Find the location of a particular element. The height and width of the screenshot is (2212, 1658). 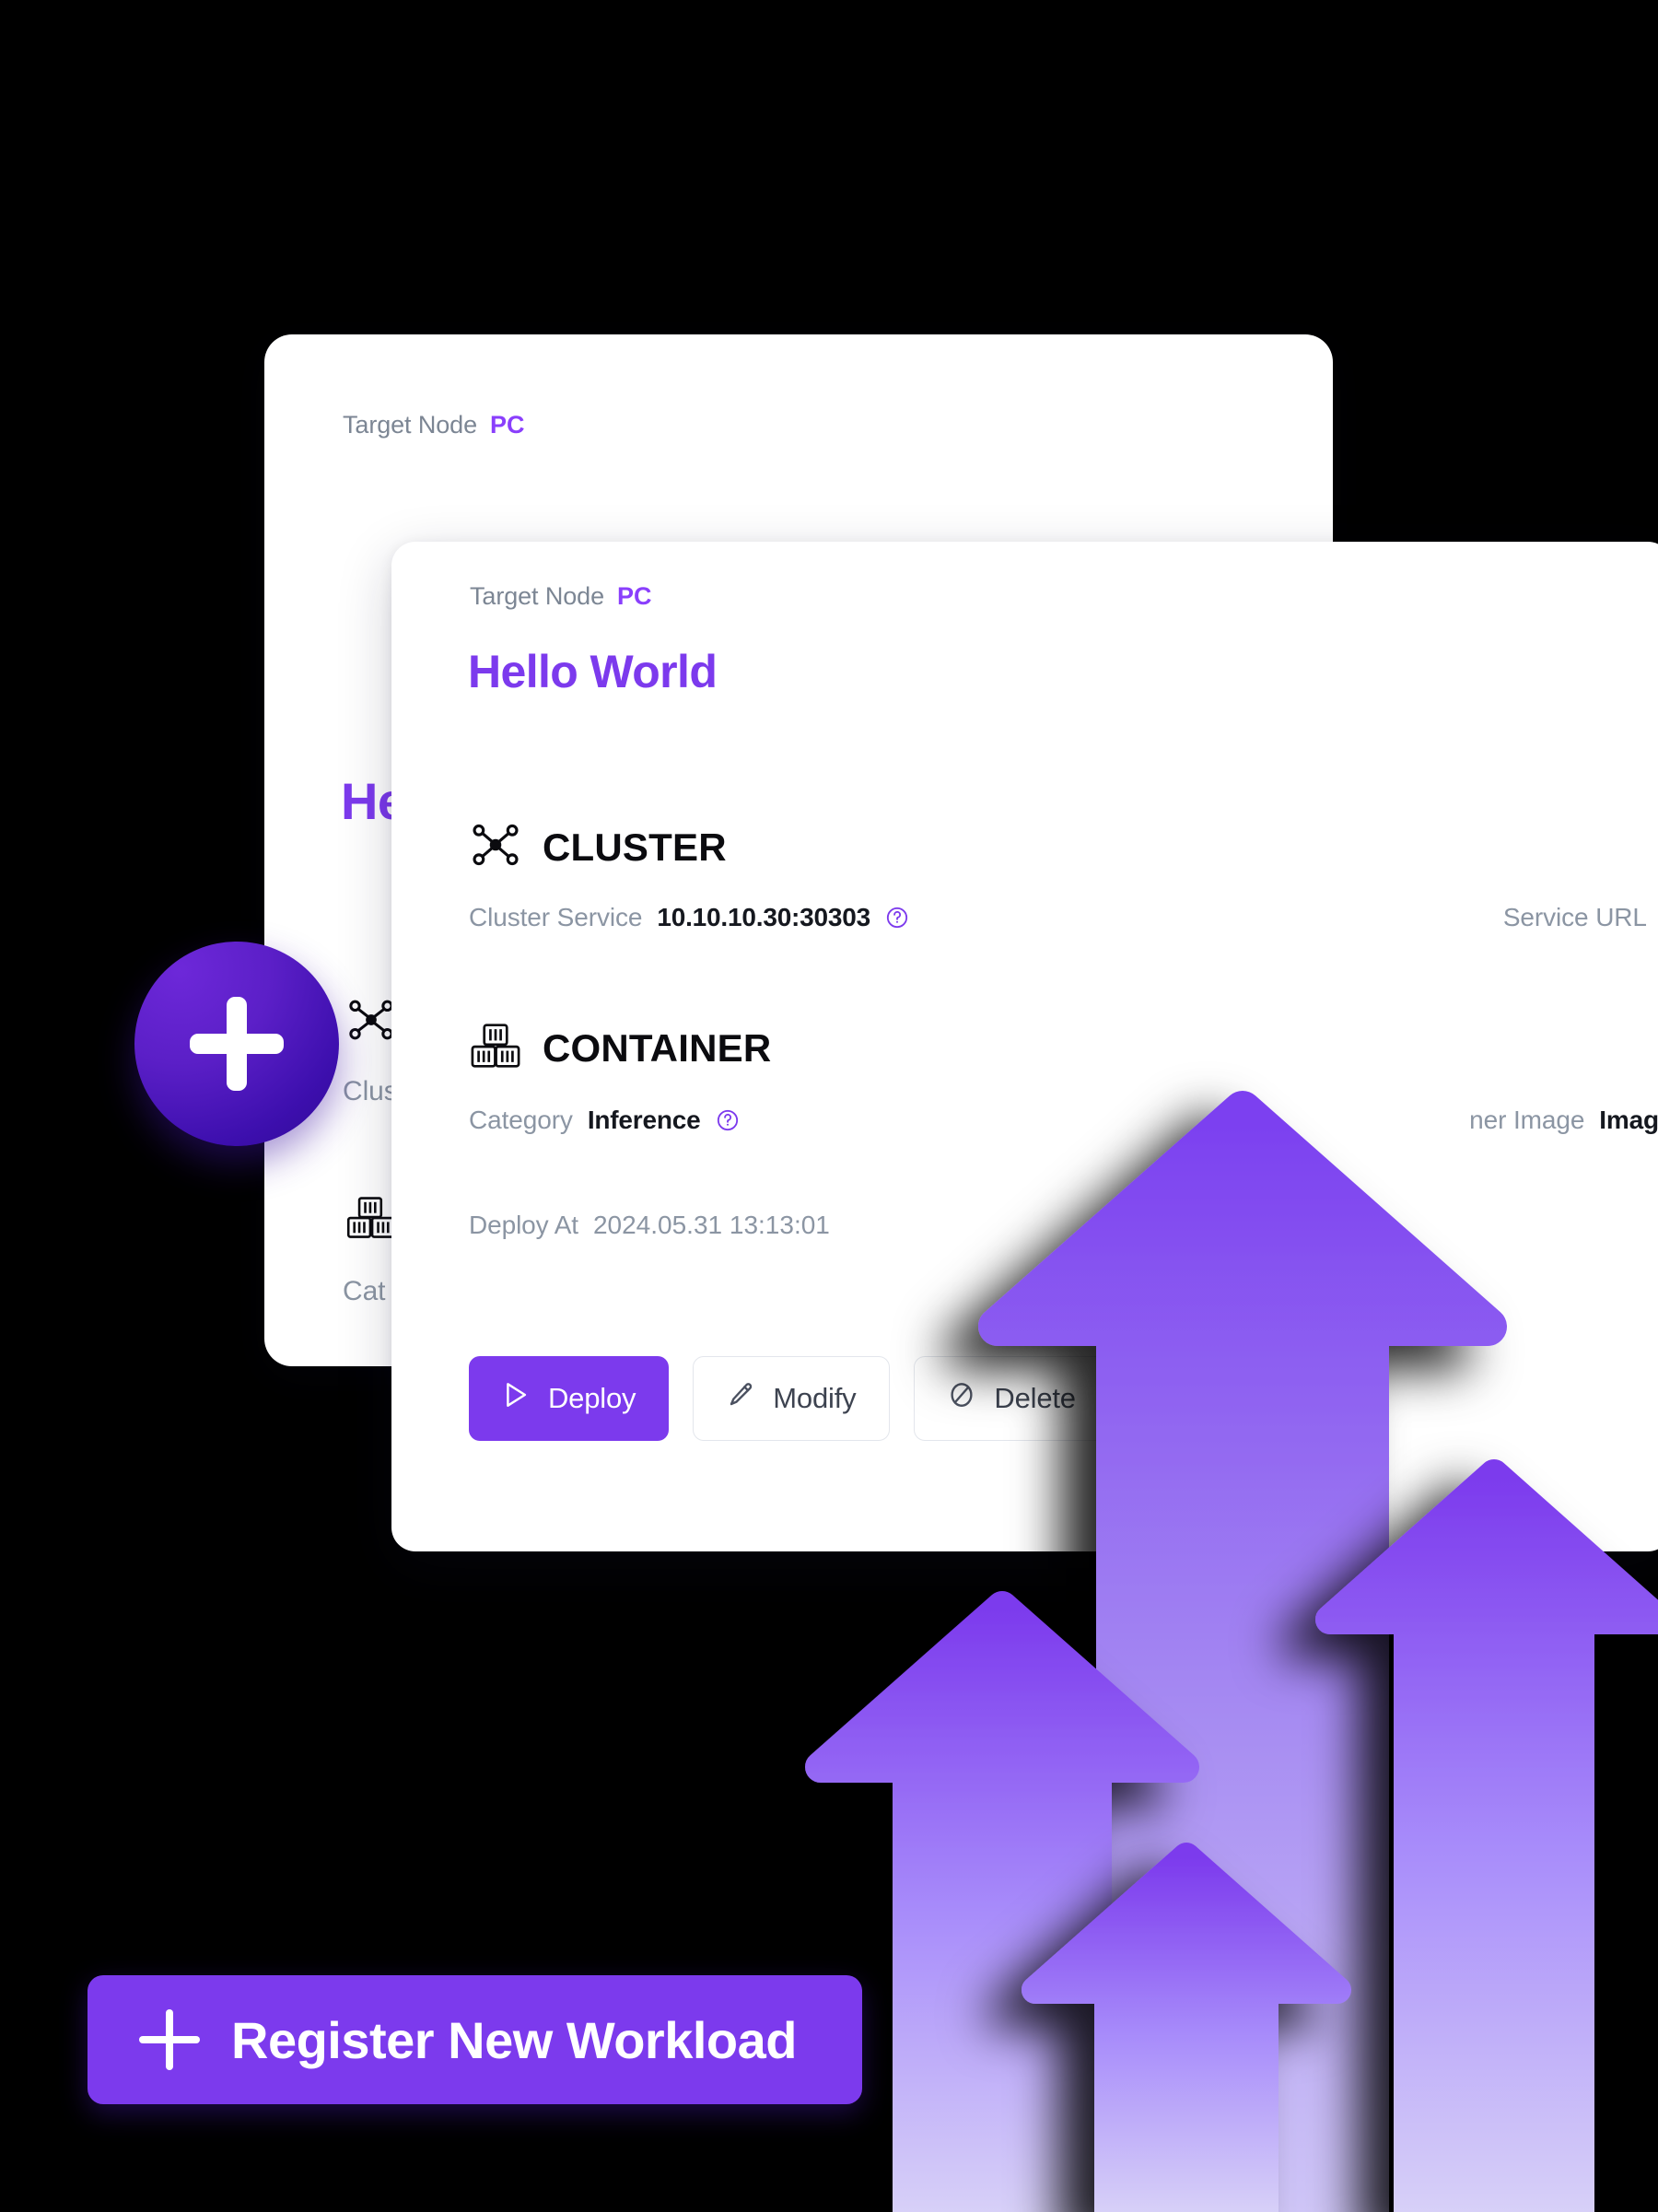

modify-button: Modify is located at coordinates (792, 1398).